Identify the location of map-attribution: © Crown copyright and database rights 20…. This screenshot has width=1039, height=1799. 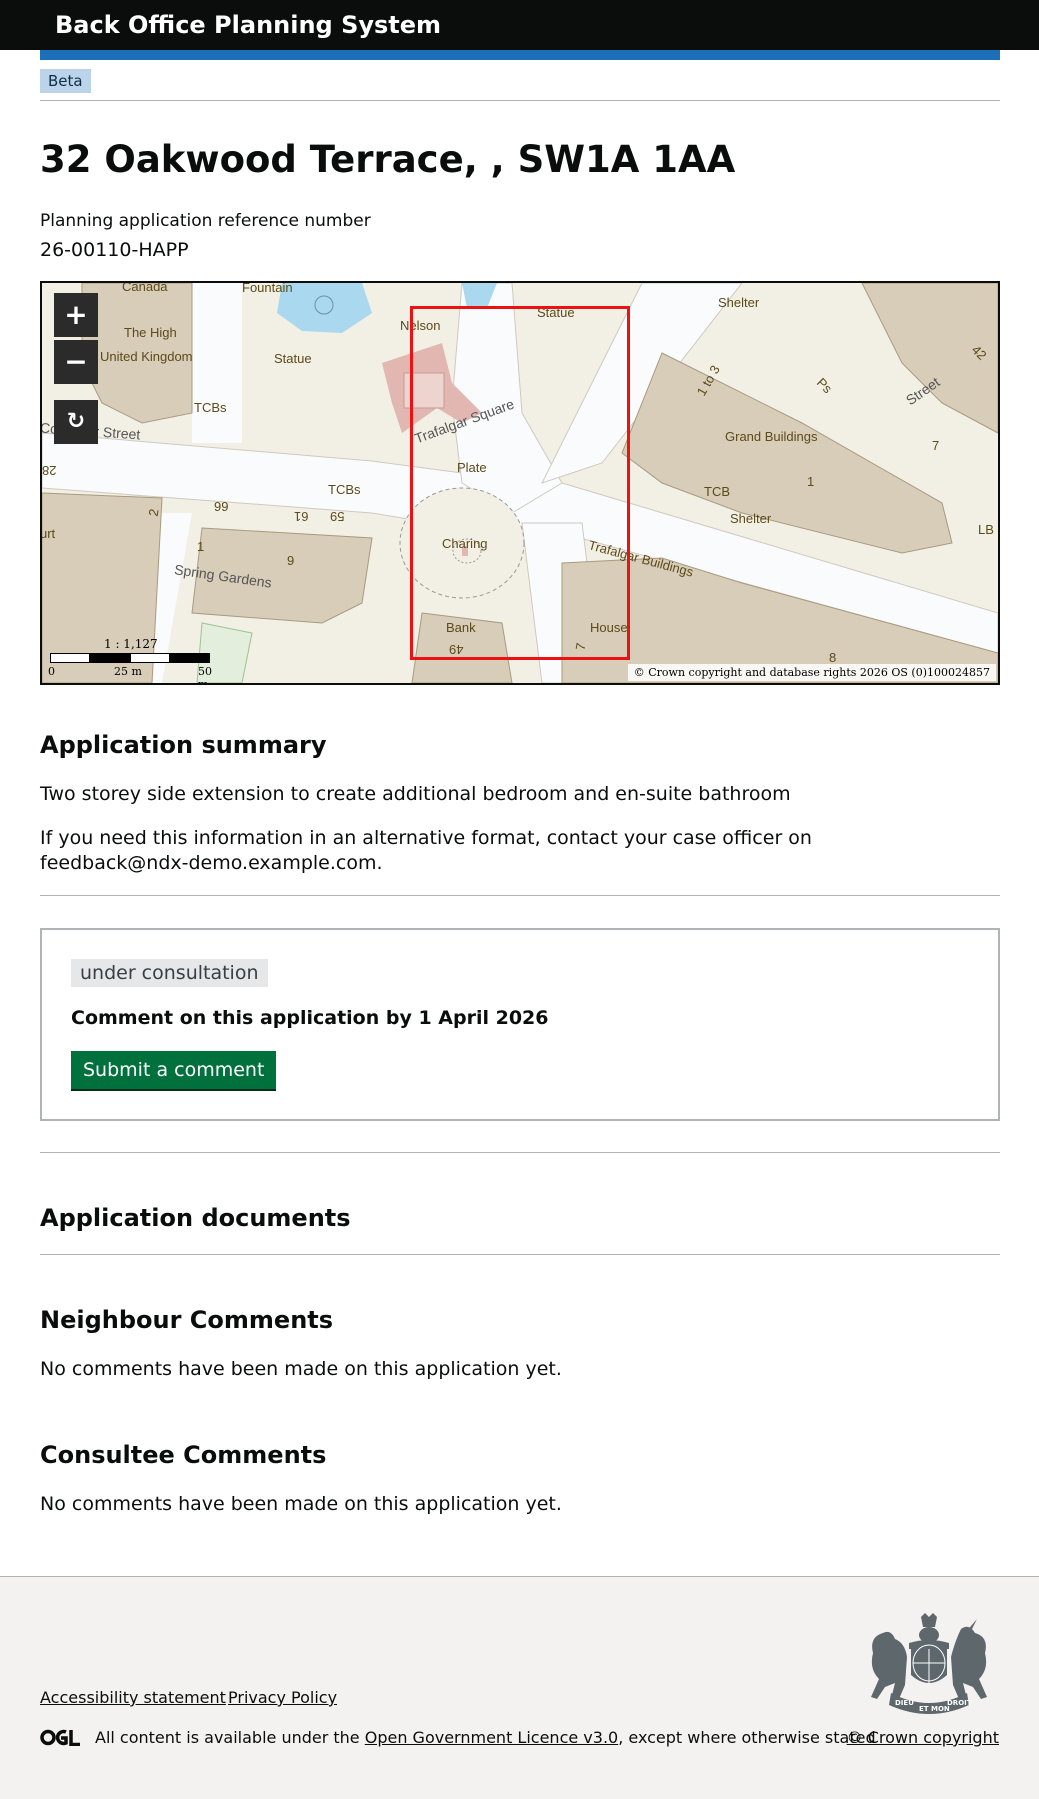
(811, 672).